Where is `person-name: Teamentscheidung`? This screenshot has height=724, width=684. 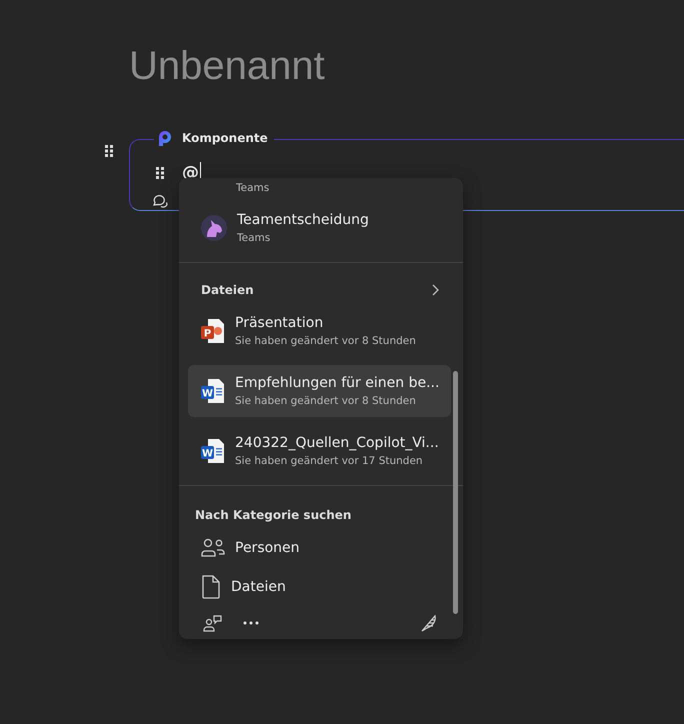
person-name: Teamentscheidung is located at coordinates (303, 220).